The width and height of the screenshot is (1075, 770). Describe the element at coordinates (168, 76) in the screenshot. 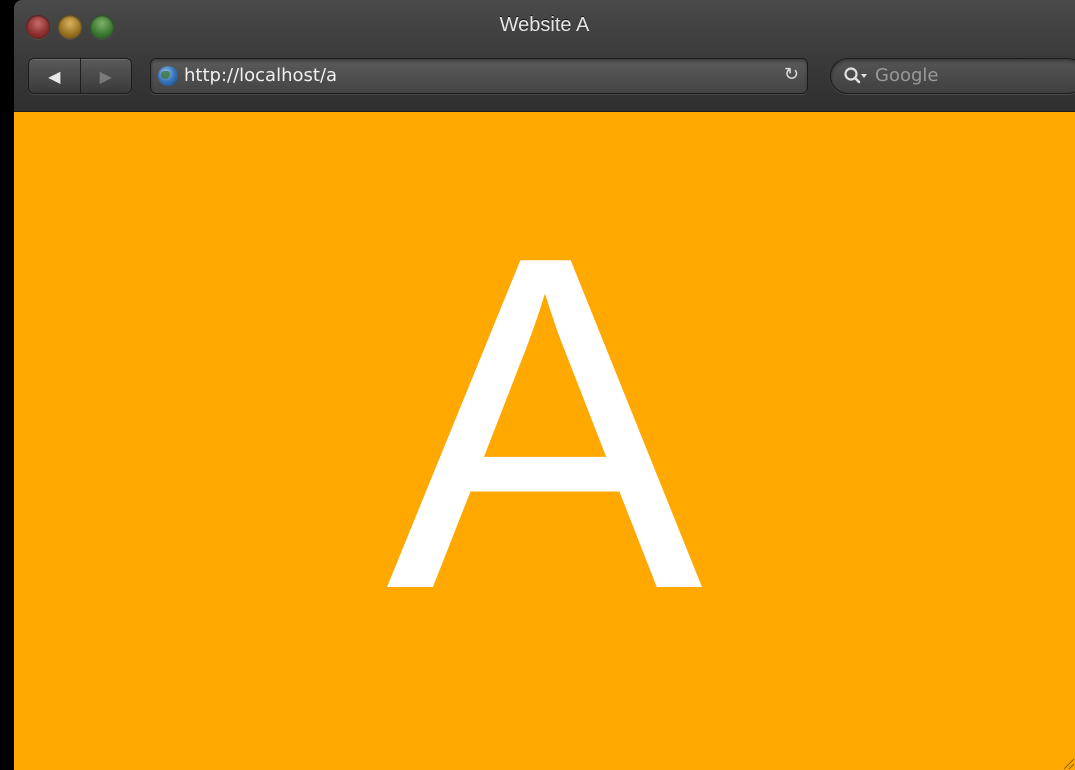

I see `globe-icon` at that location.